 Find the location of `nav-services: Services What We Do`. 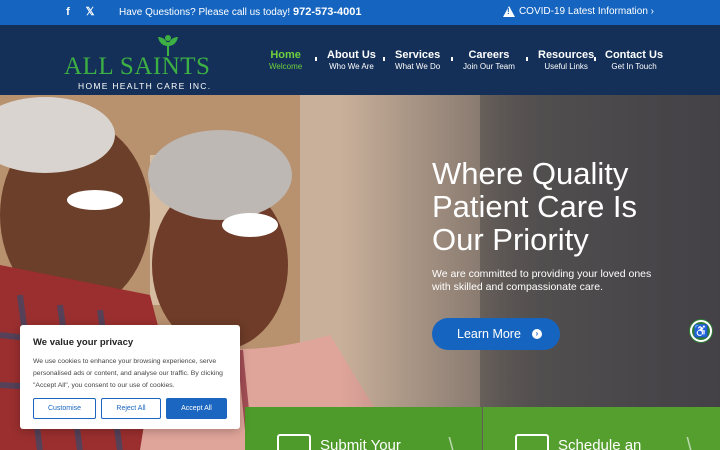

nav-services: Services What We Do is located at coordinates (417, 60).